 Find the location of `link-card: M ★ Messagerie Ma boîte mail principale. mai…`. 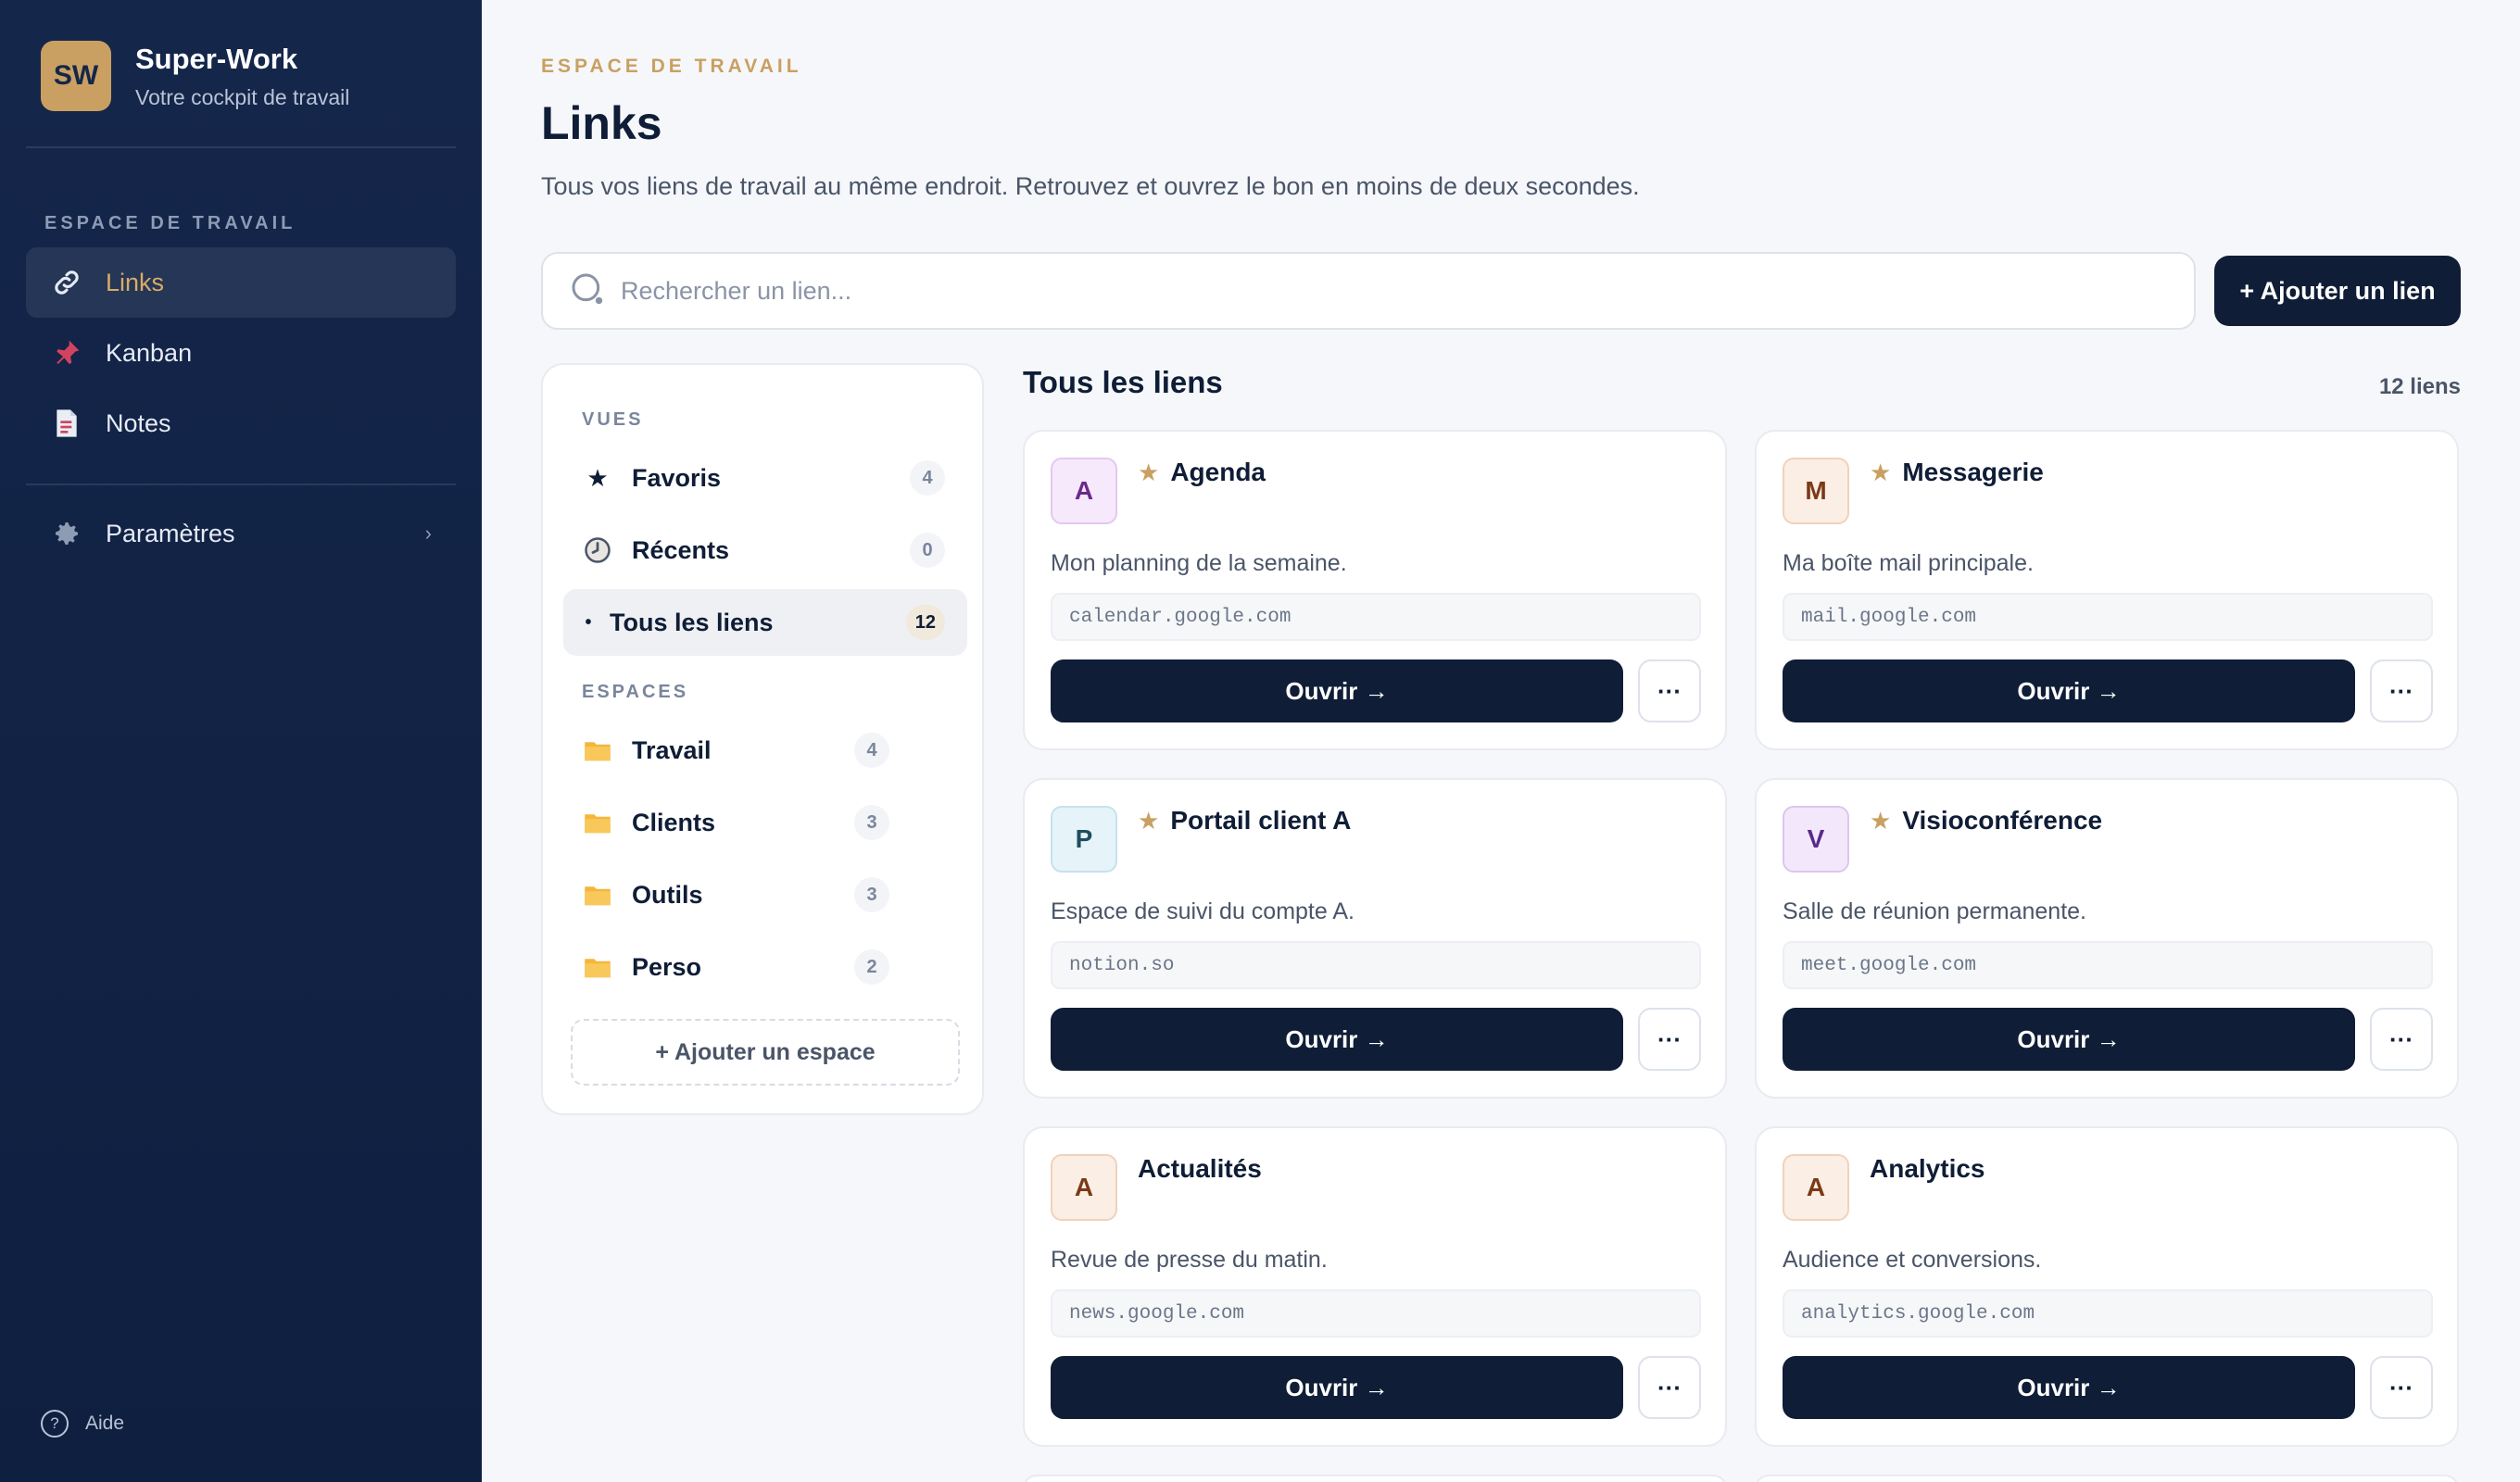

link-card: M ★ Messagerie Ma boîte mail principale. mai… is located at coordinates (2107, 590).